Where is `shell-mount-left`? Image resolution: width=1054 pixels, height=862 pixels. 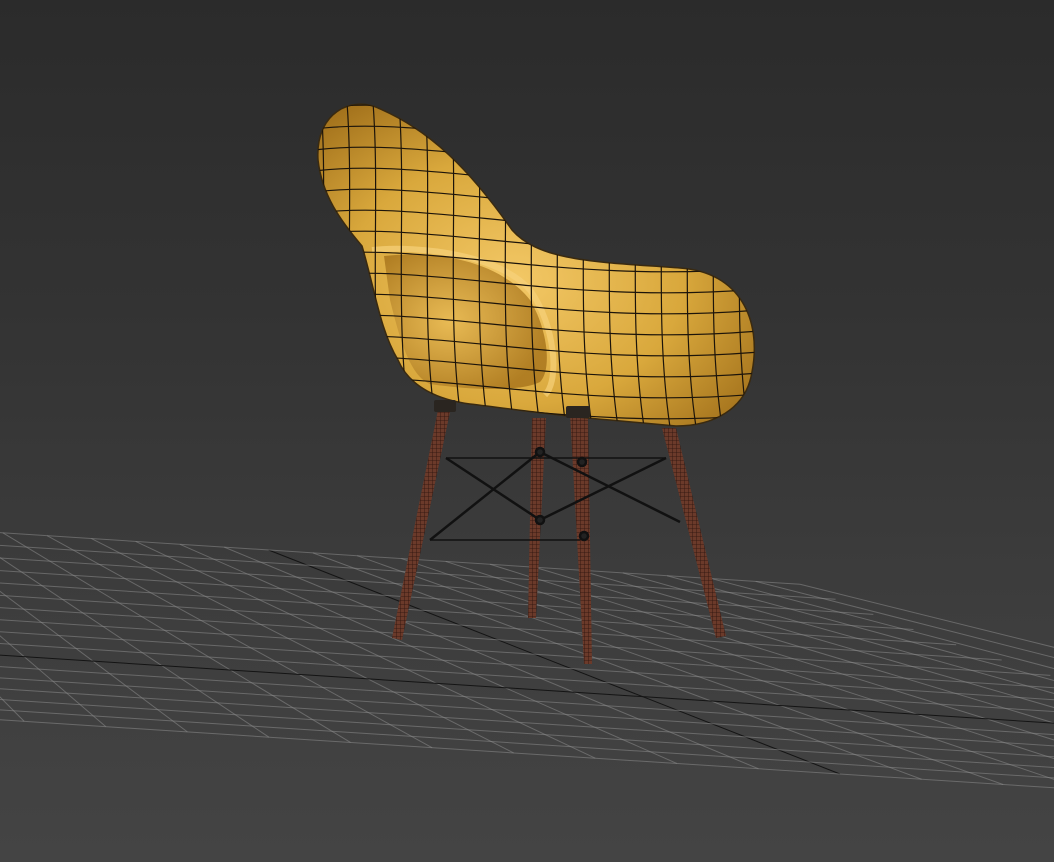
shell-mount-left is located at coordinates (445, 406).